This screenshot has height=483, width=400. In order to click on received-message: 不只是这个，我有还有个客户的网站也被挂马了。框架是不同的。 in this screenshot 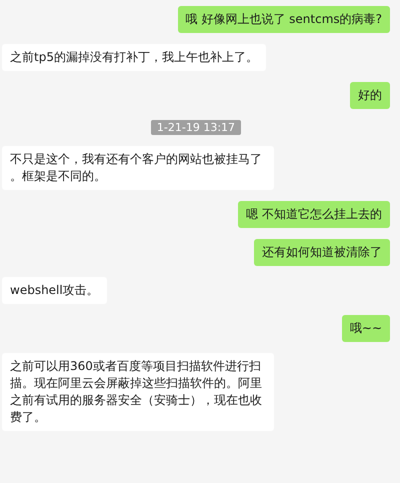, I will do `click(138, 168)`.